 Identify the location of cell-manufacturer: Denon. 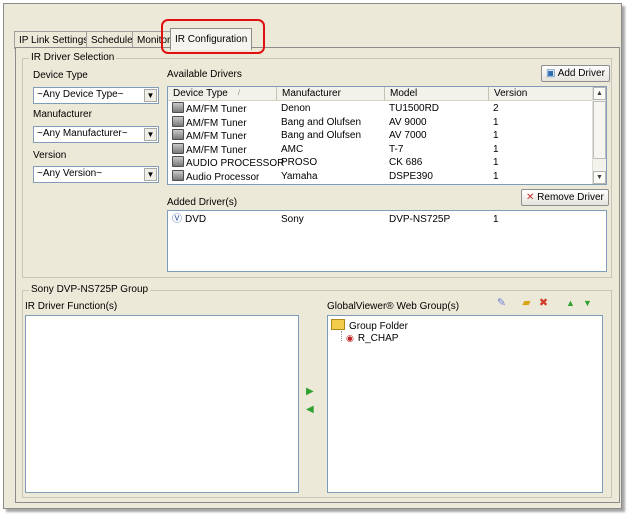
(295, 108).